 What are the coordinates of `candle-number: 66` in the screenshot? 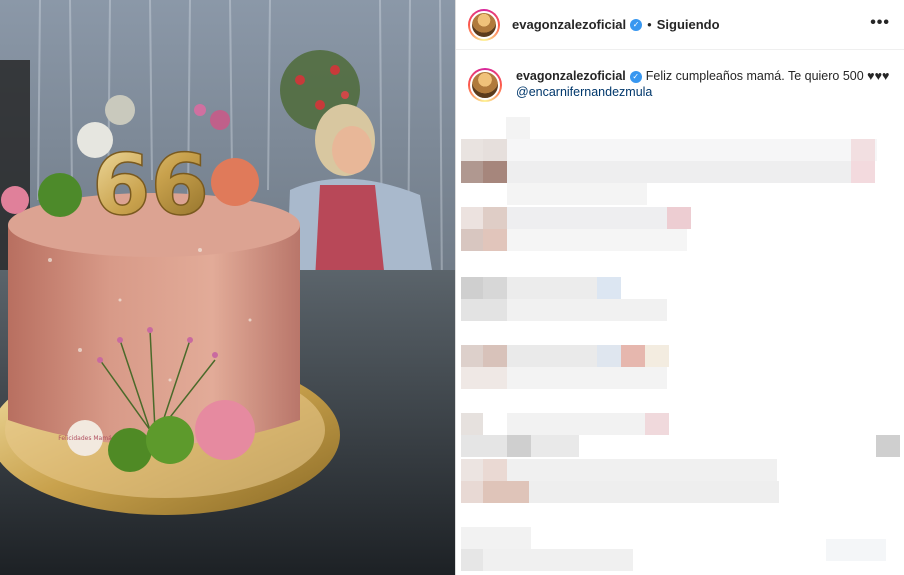 It's located at (150, 185).